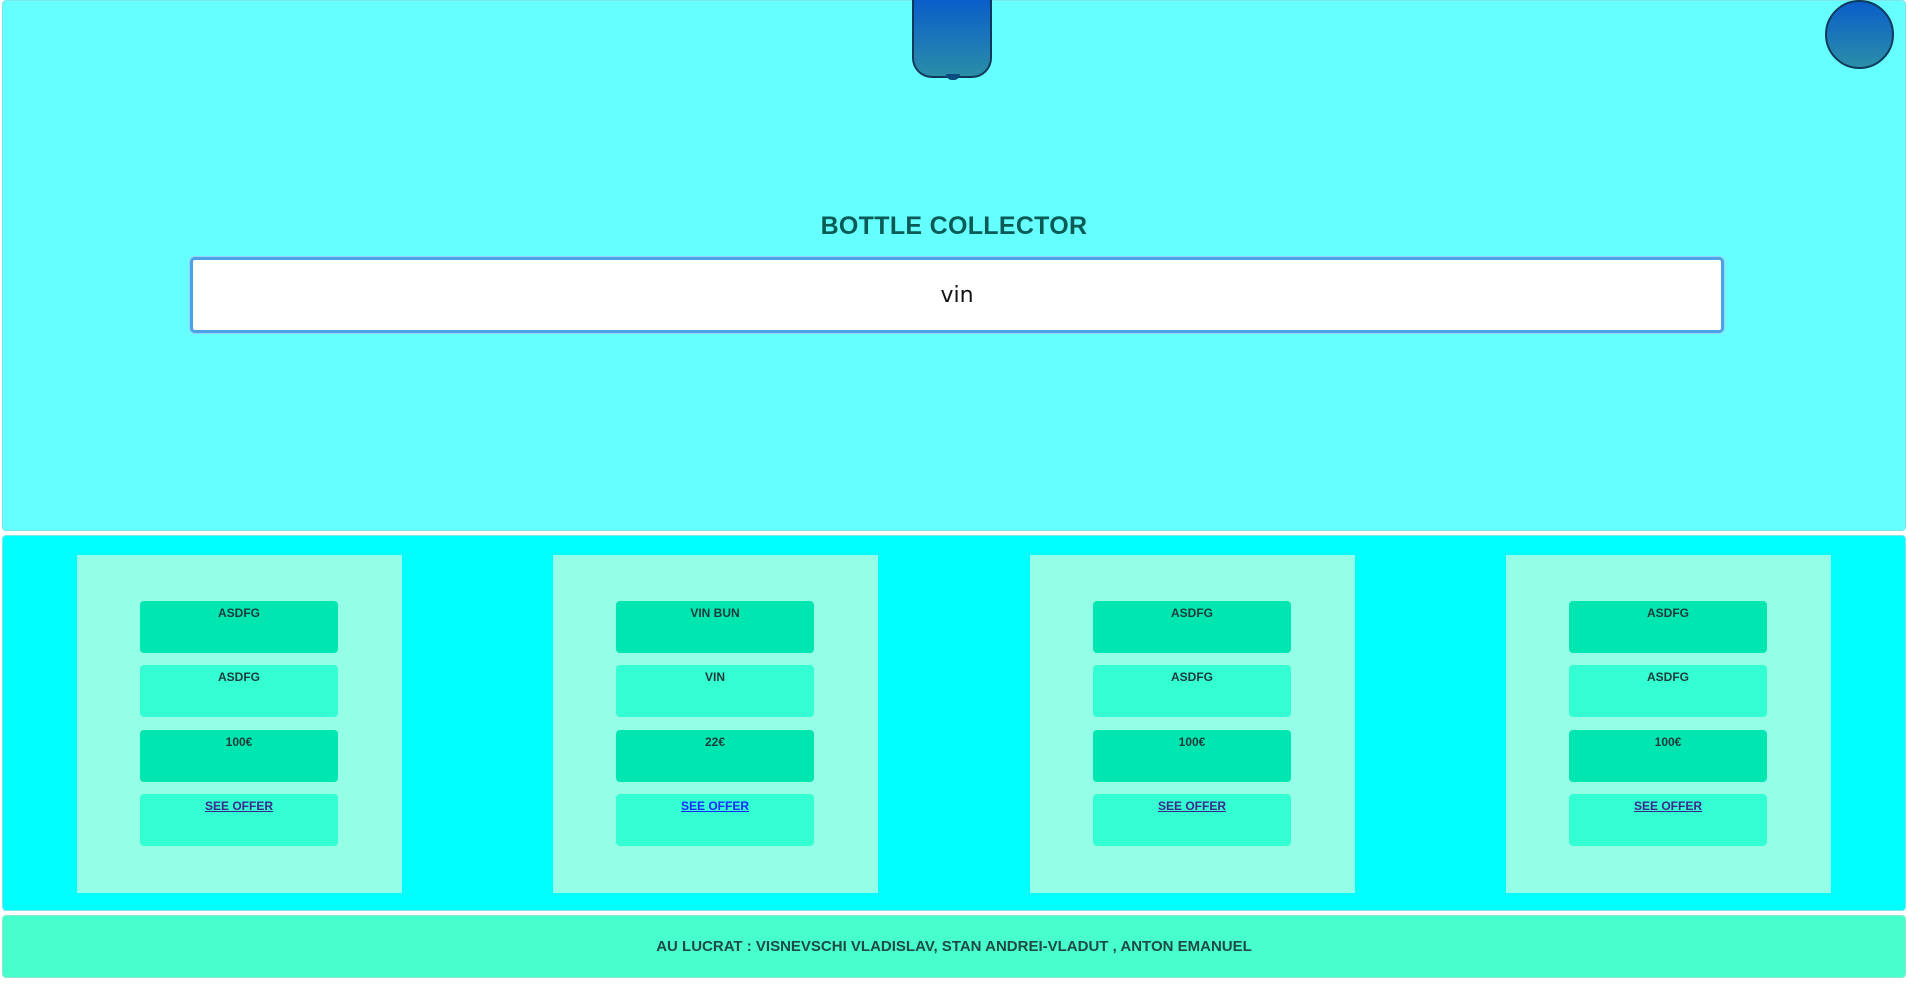 Image resolution: width=1908 pixels, height=987 pixels. Describe the element at coordinates (952, 39) in the screenshot. I see `user-avatar-icon` at that location.